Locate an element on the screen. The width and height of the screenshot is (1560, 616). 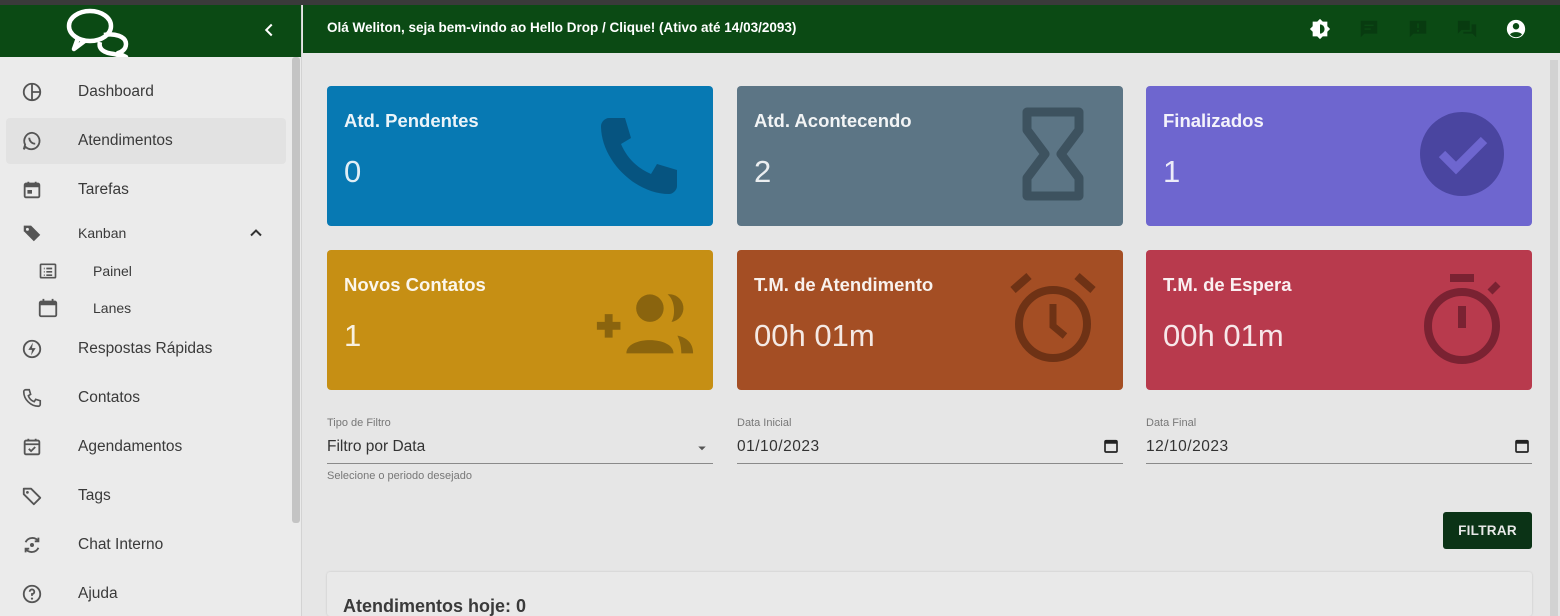
logo-icon is located at coordinates (97, 32).